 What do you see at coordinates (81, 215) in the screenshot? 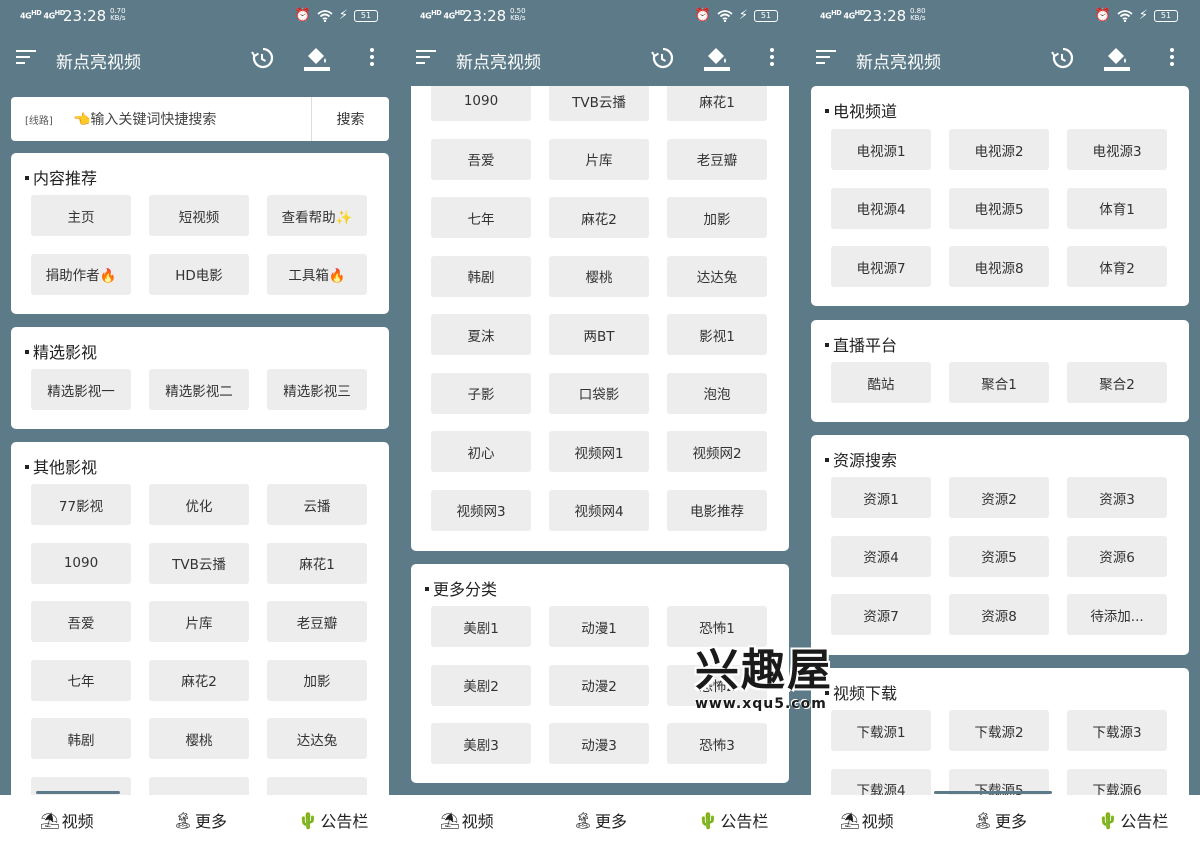
I see `chip-button: 主页` at bounding box center [81, 215].